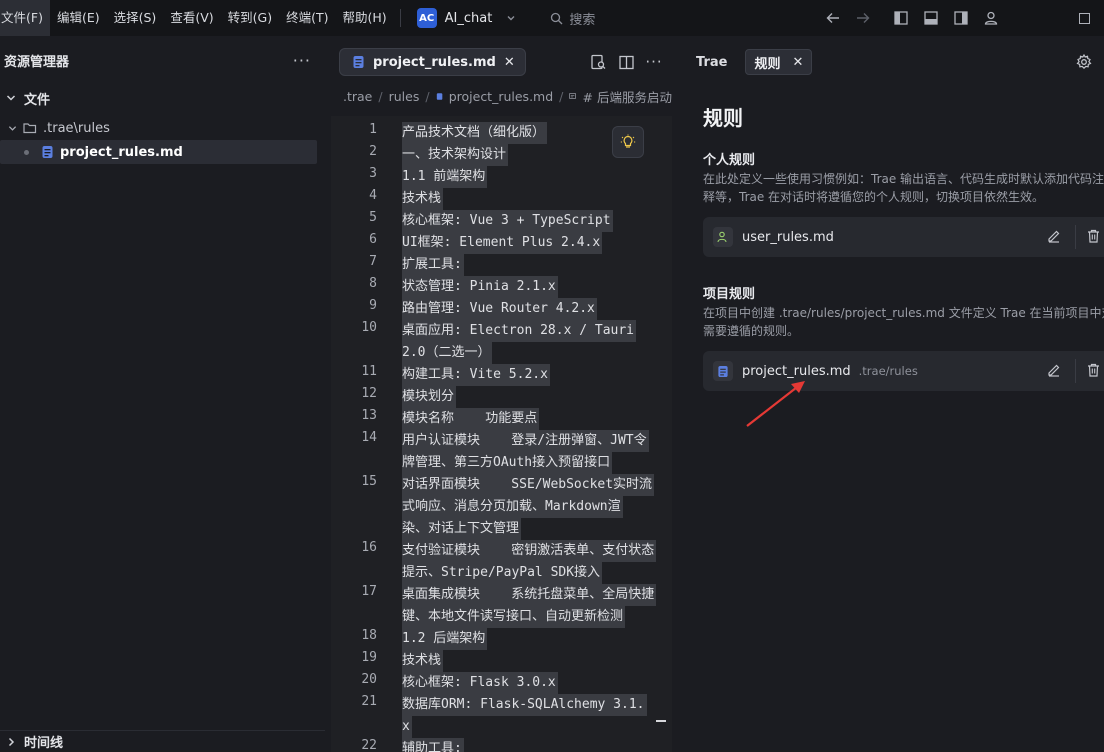 This screenshot has width=1104, height=752. Describe the element at coordinates (357, 96) in the screenshot. I see `breadcrumb-item: .trae` at that location.